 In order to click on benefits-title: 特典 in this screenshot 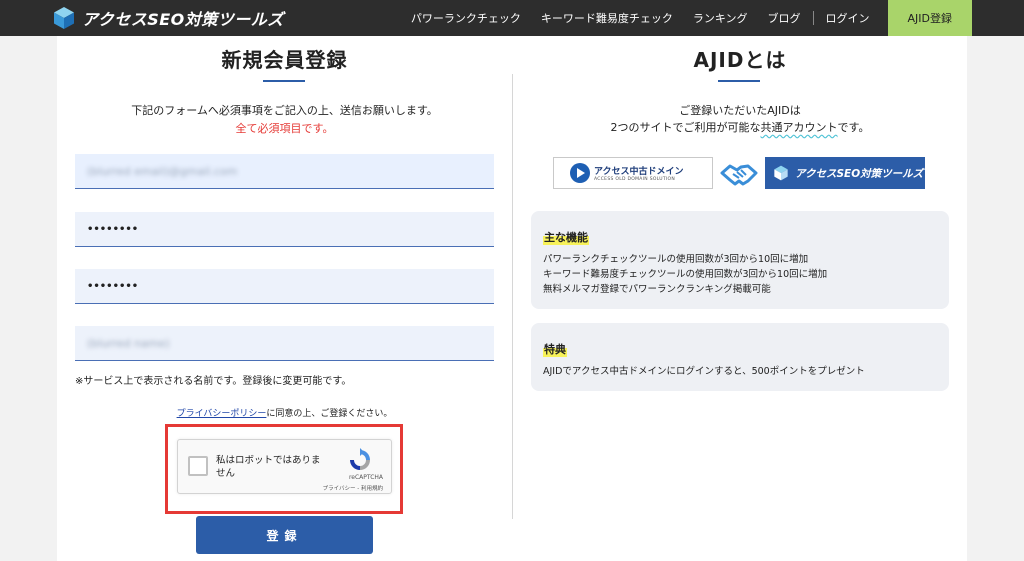, I will do `click(555, 349)`.